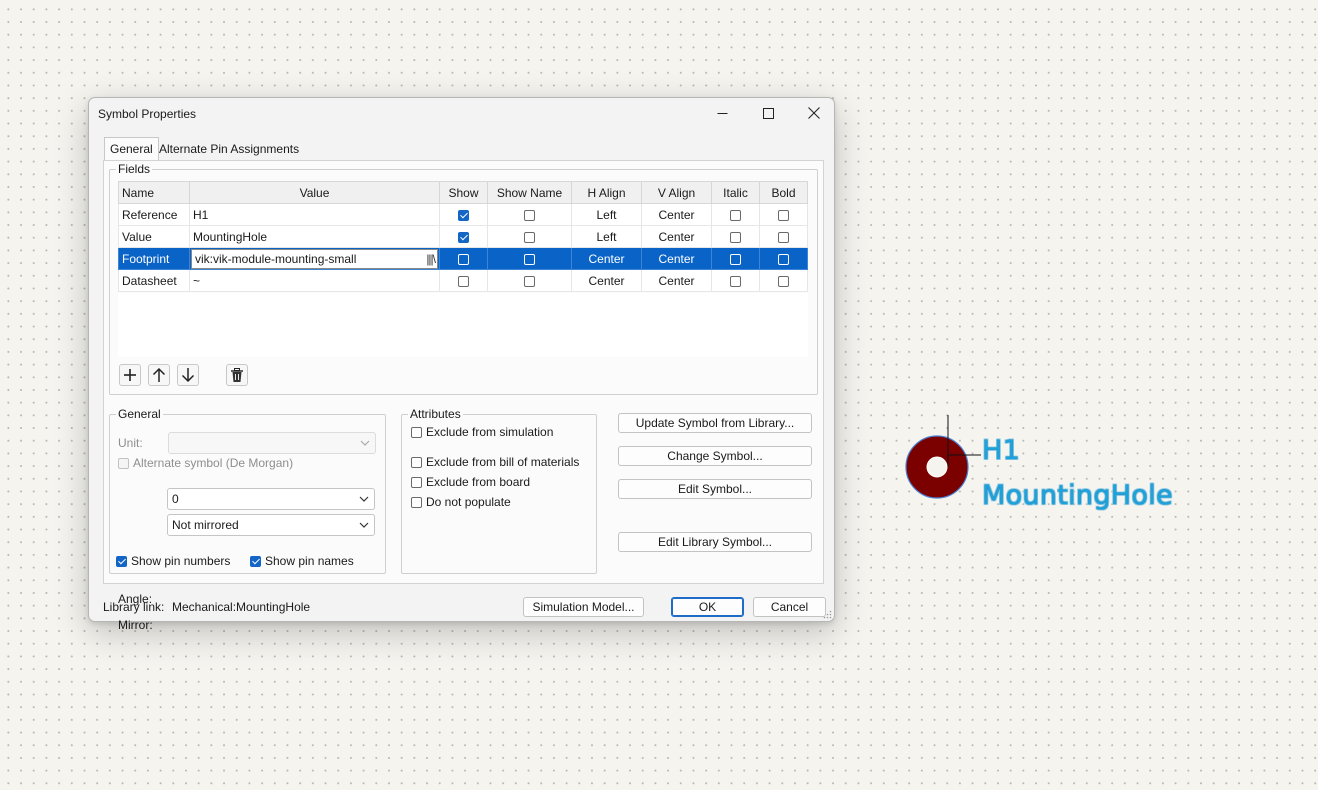 This screenshot has height=790, width=1318. Describe the element at coordinates (237, 375) in the screenshot. I see `delete-field-button` at that location.